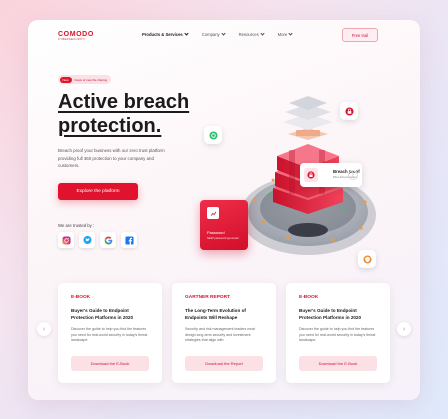 The image size is (448, 419). What do you see at coordinates (208, 297) in the screenshot?
I see `card-tag: GARTNER REPORT` at bounding box center [208, 297].